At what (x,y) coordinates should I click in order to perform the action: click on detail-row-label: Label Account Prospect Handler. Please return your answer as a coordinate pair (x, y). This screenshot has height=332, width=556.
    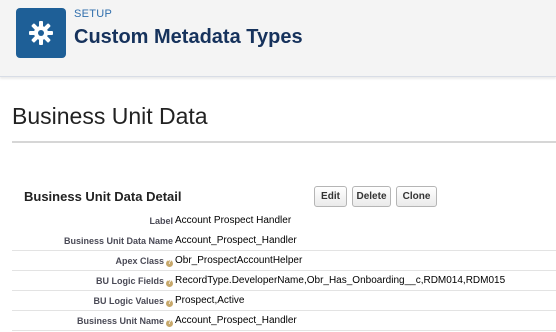
    Looking at the image, I should click on (284, 221).